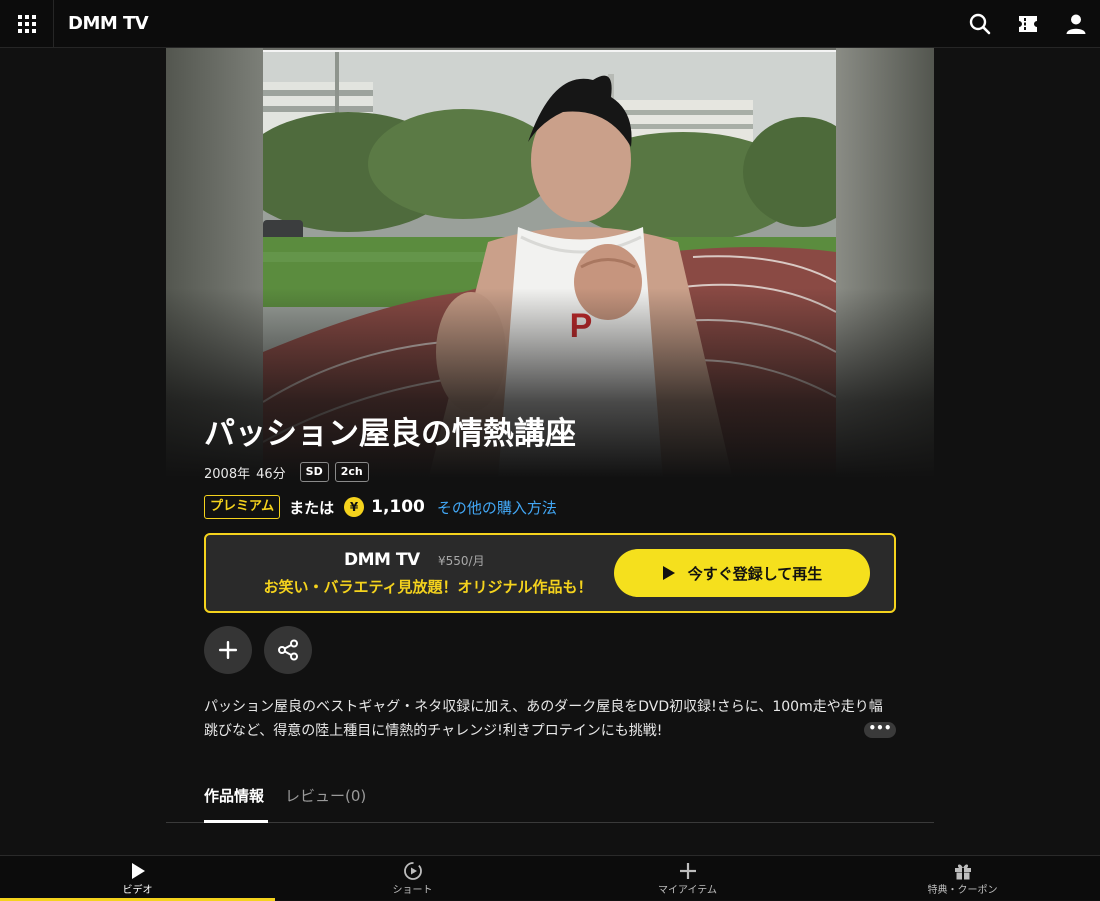 This screenshot has width=1100, height=901. I want to click on ticket-button, so click(1028, 24).